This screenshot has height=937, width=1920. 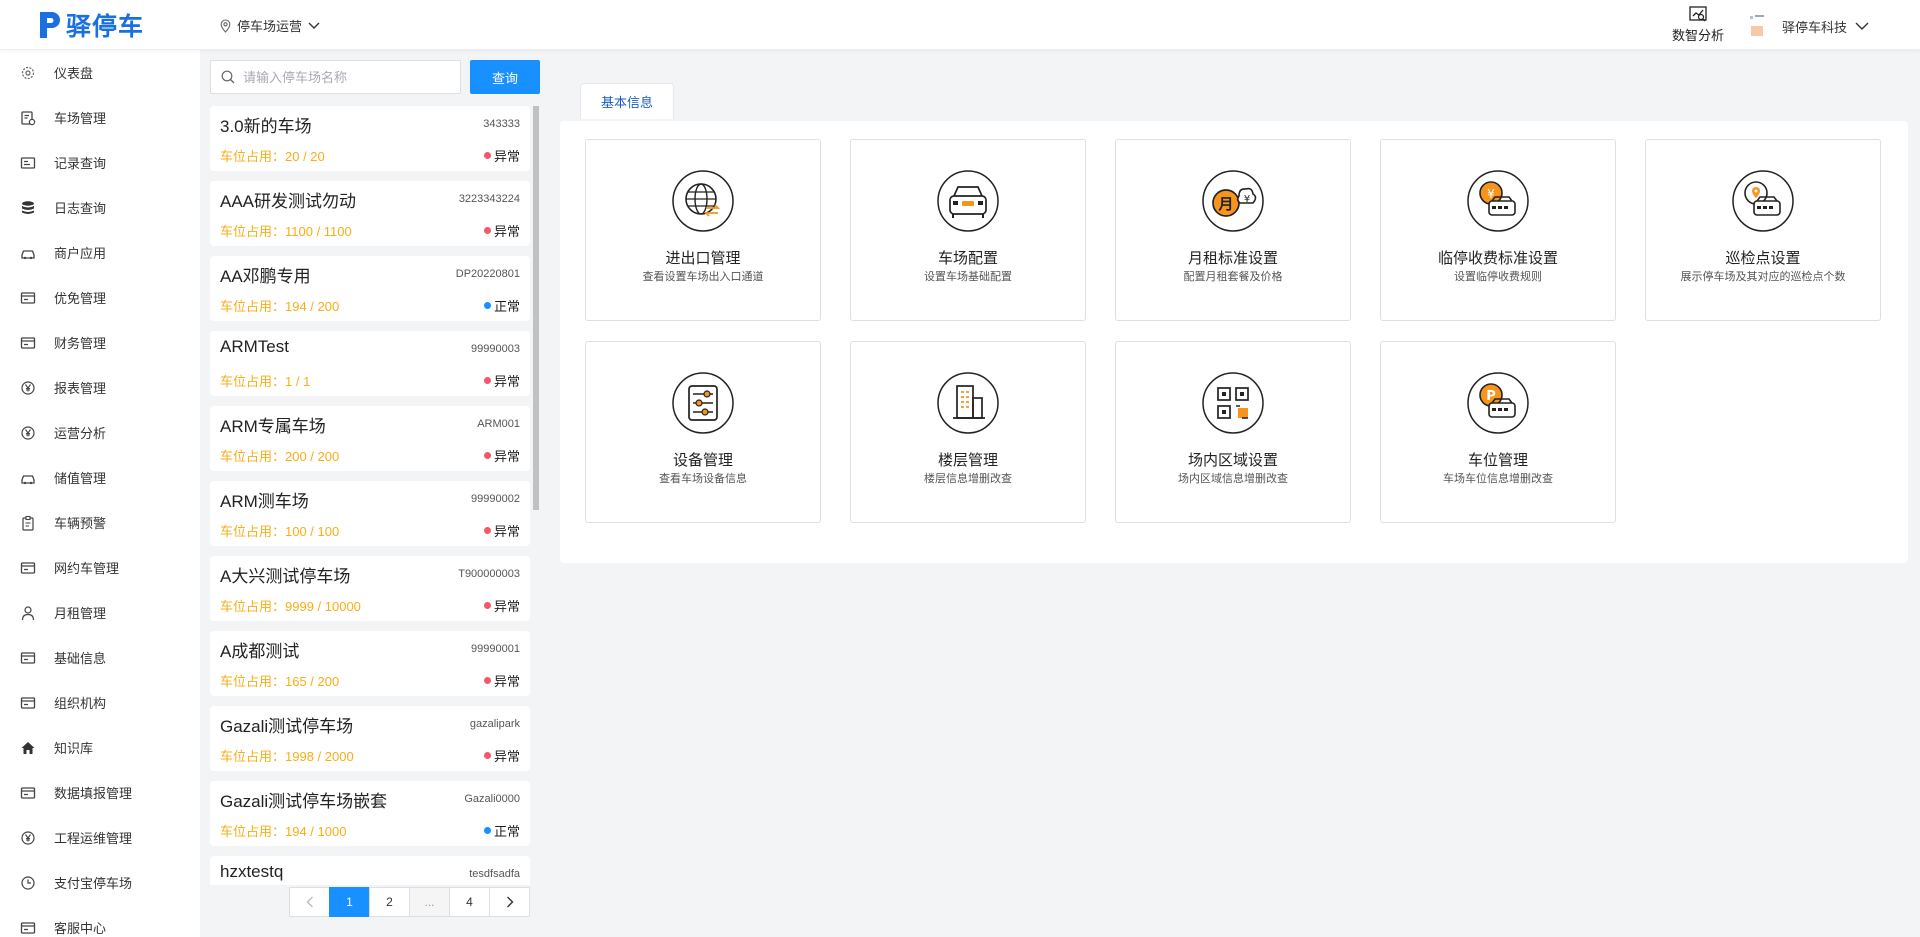 What do you see at coordinates (28, 478) in the screenshot?
I see `car-icon` at bounding box center [28, 478].